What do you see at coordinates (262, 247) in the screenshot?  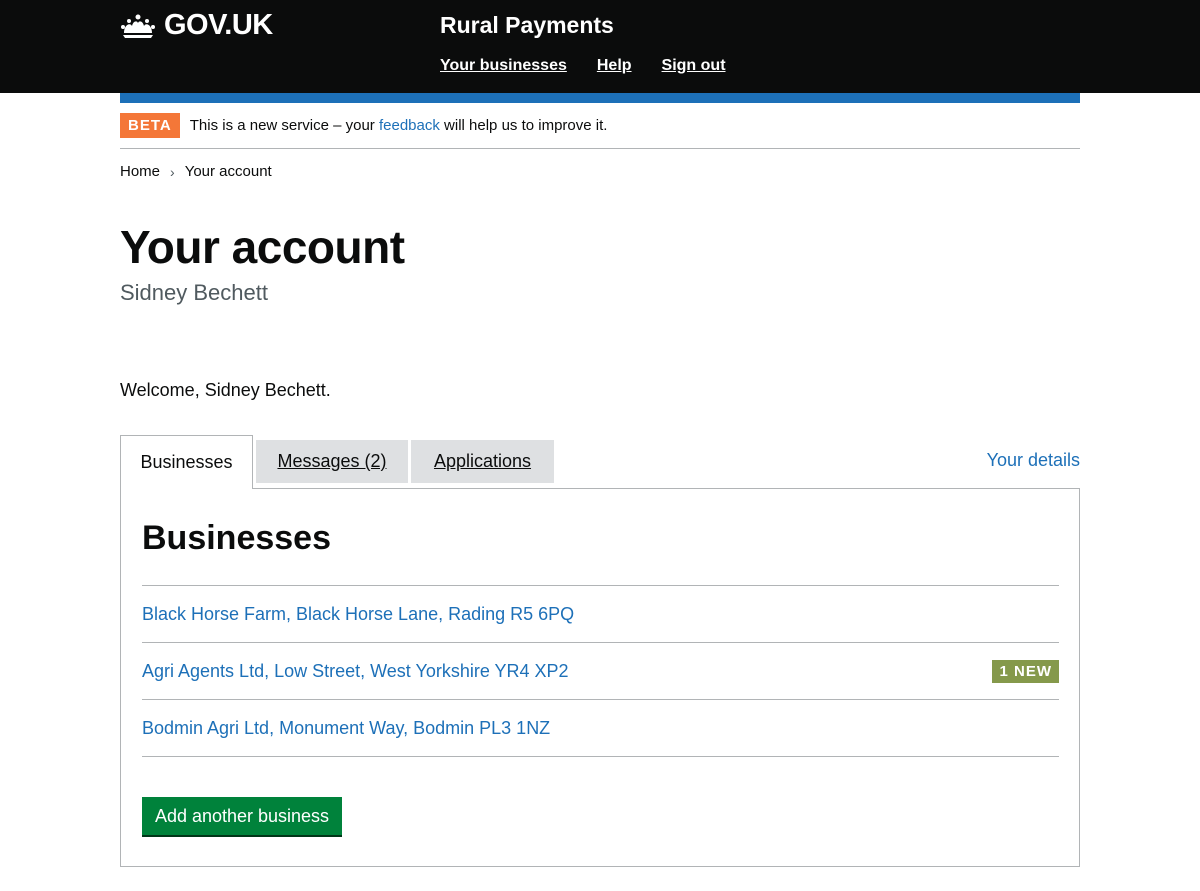 I see `page-title: Your account` at bounding box center [262, 247].